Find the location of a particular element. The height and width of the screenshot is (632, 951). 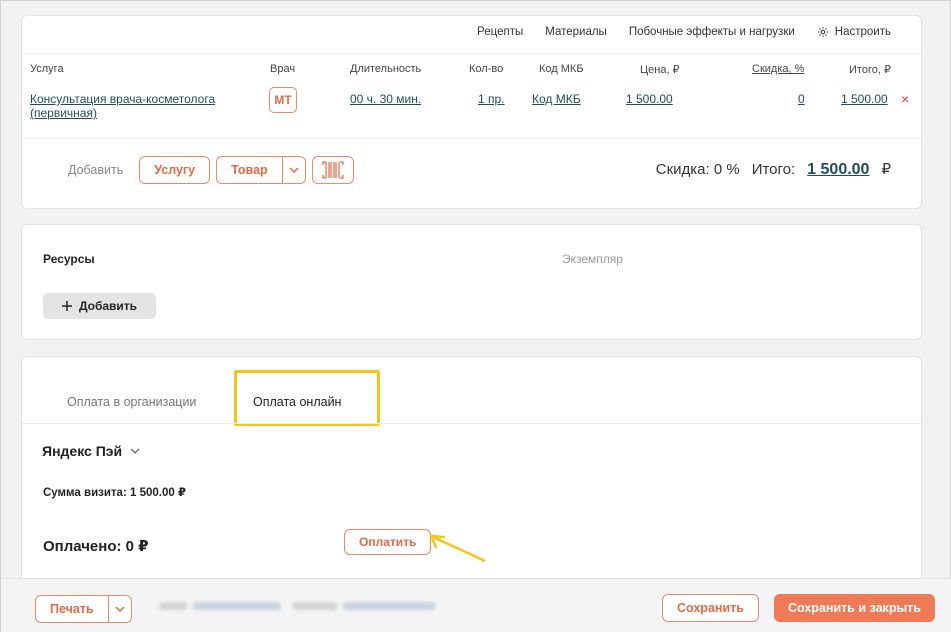

settings-label: Настроить is located at coordinates (862, 32).